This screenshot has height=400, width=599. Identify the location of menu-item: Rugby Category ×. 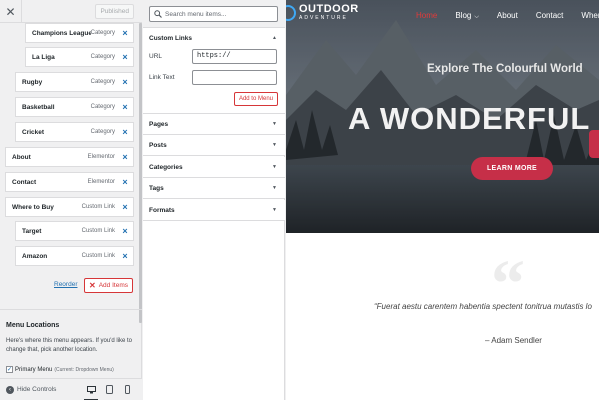
(74, 82).